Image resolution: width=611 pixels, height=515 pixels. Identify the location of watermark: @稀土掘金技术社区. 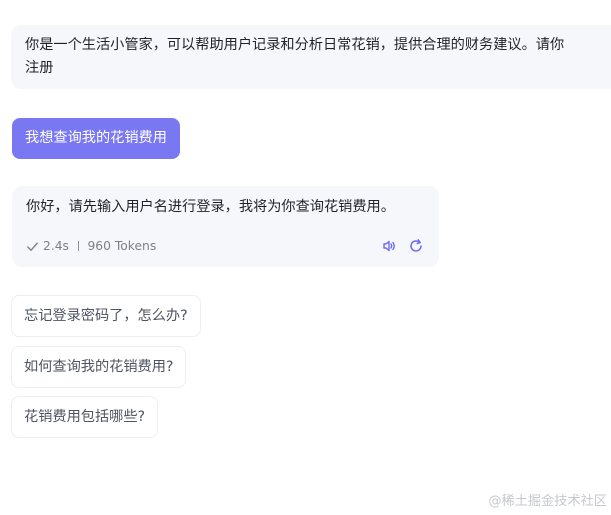
(547, 501).